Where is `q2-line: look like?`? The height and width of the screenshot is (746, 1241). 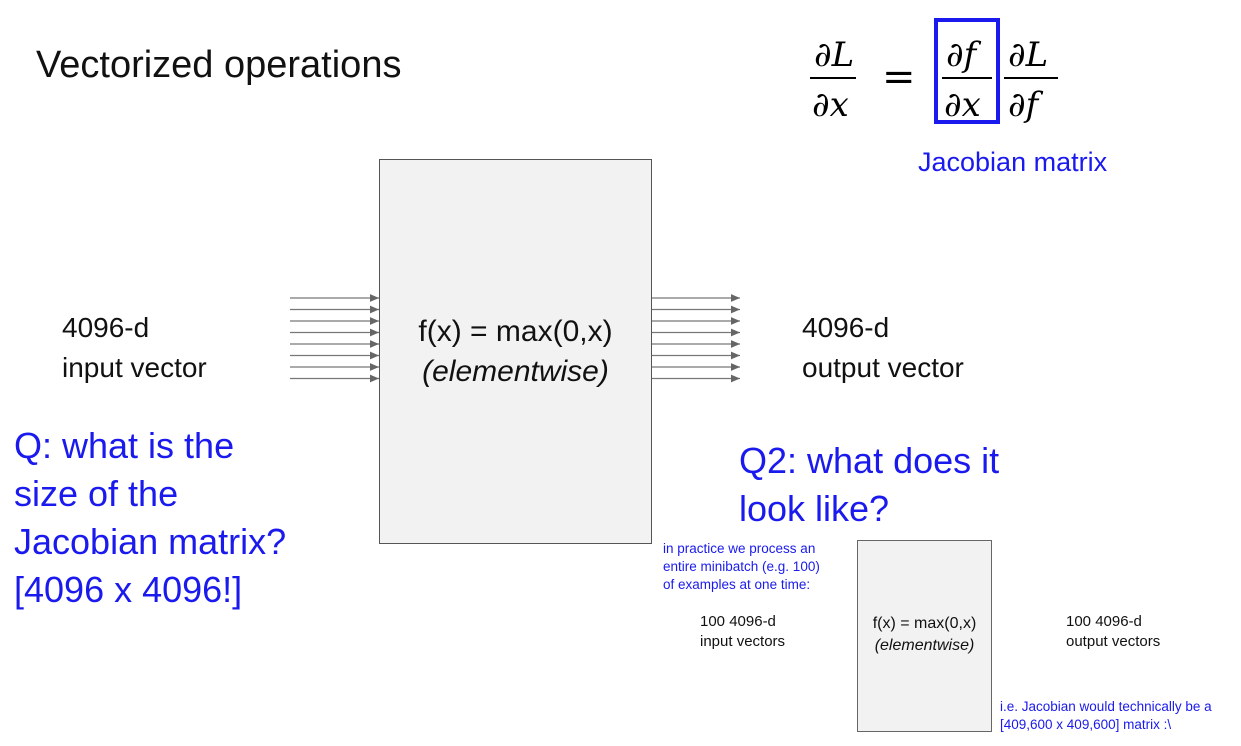 q2-line: look like? is located at coordinates (814, 508).